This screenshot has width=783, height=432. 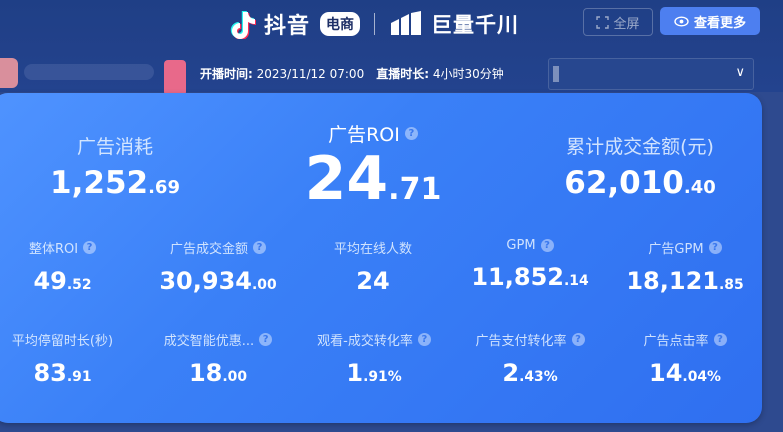 What do you see at coordinates (62, 266) in the screenshot?
I see `overall-roi-stat: 整体ROI? 49.52` at bounding box center [62, 266].